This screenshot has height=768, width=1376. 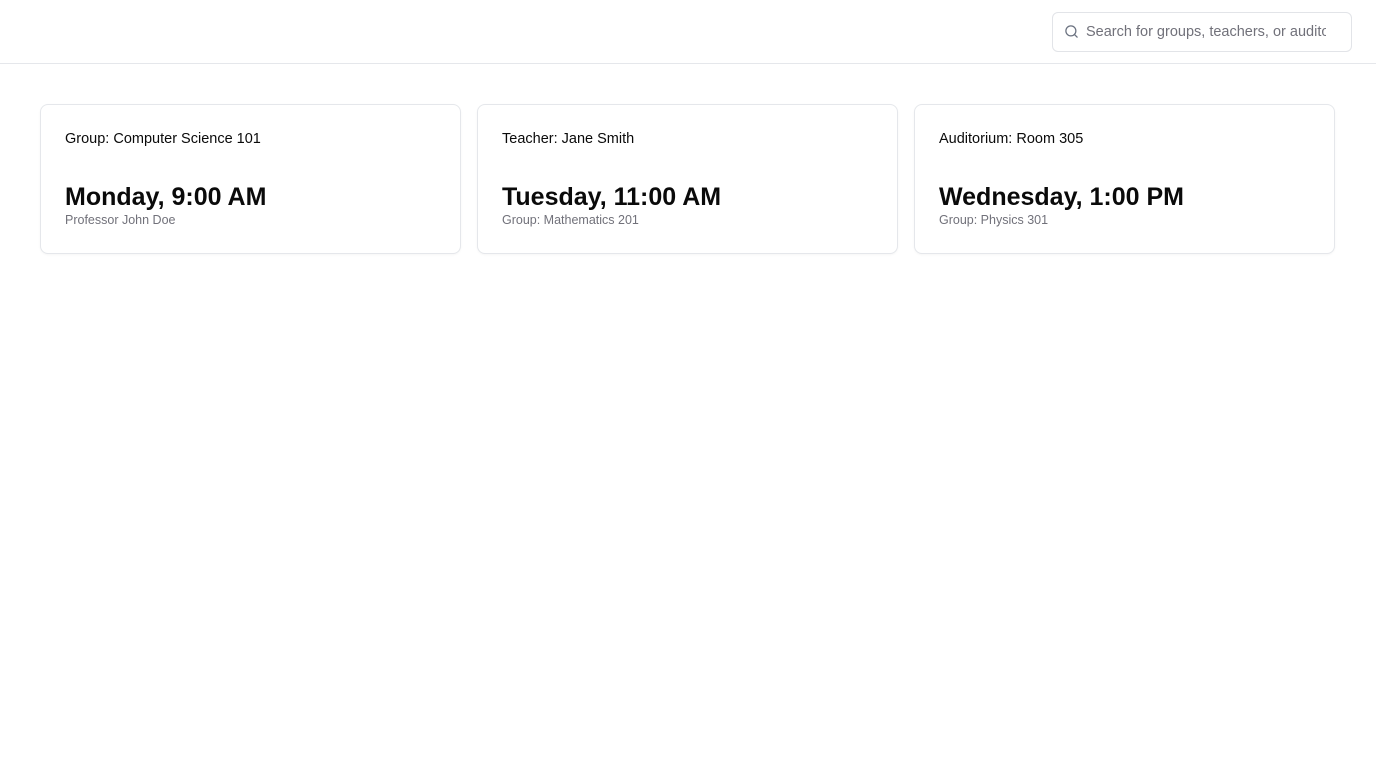 I want to click on card-title: Auditorium: Room 305, so click(x=1011, y=139).